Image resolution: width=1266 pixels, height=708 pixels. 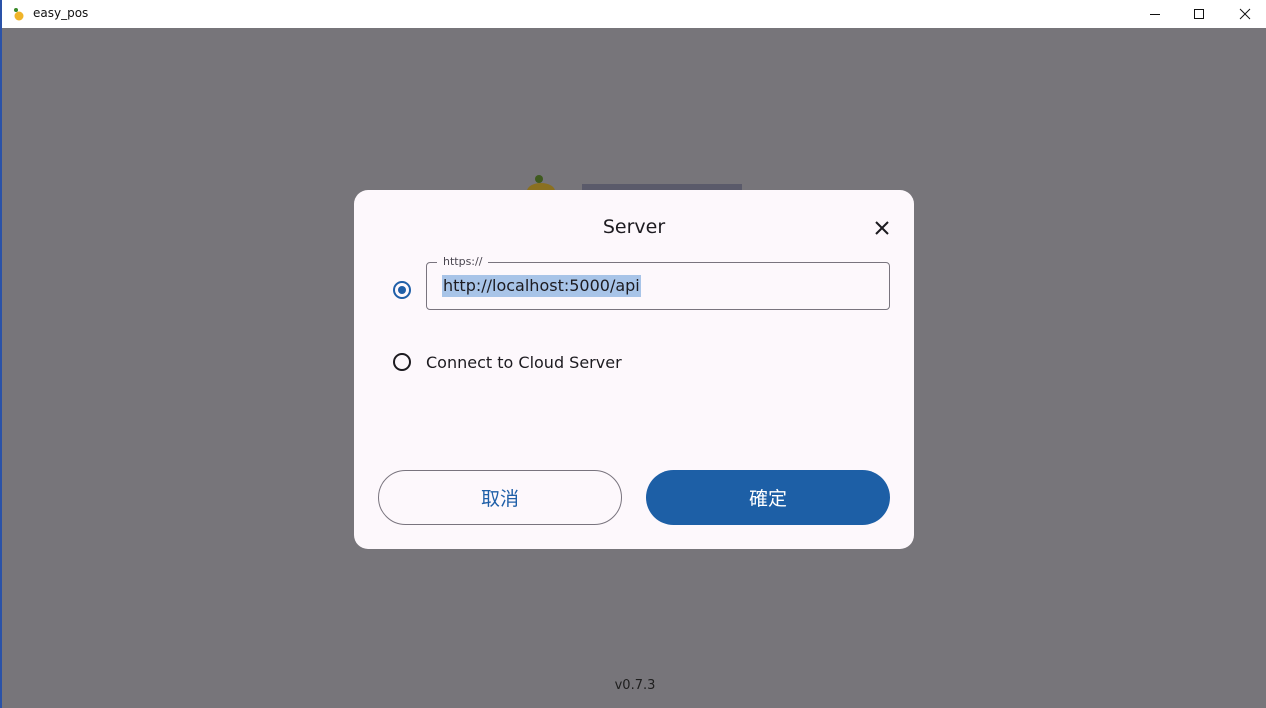 I want to click on window-titlebar: easy_pos, so click(x=633, y=14).